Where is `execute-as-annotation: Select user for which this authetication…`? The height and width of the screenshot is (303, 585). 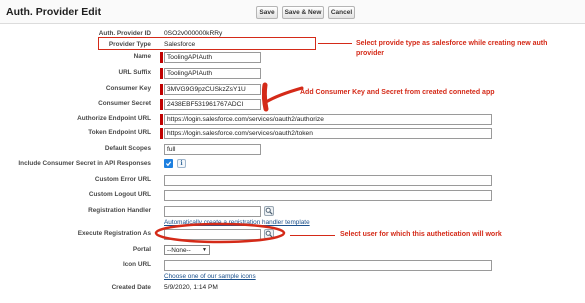
execute-as-annotation: Select user for which this authetication… is located at coordinates (421, 234).